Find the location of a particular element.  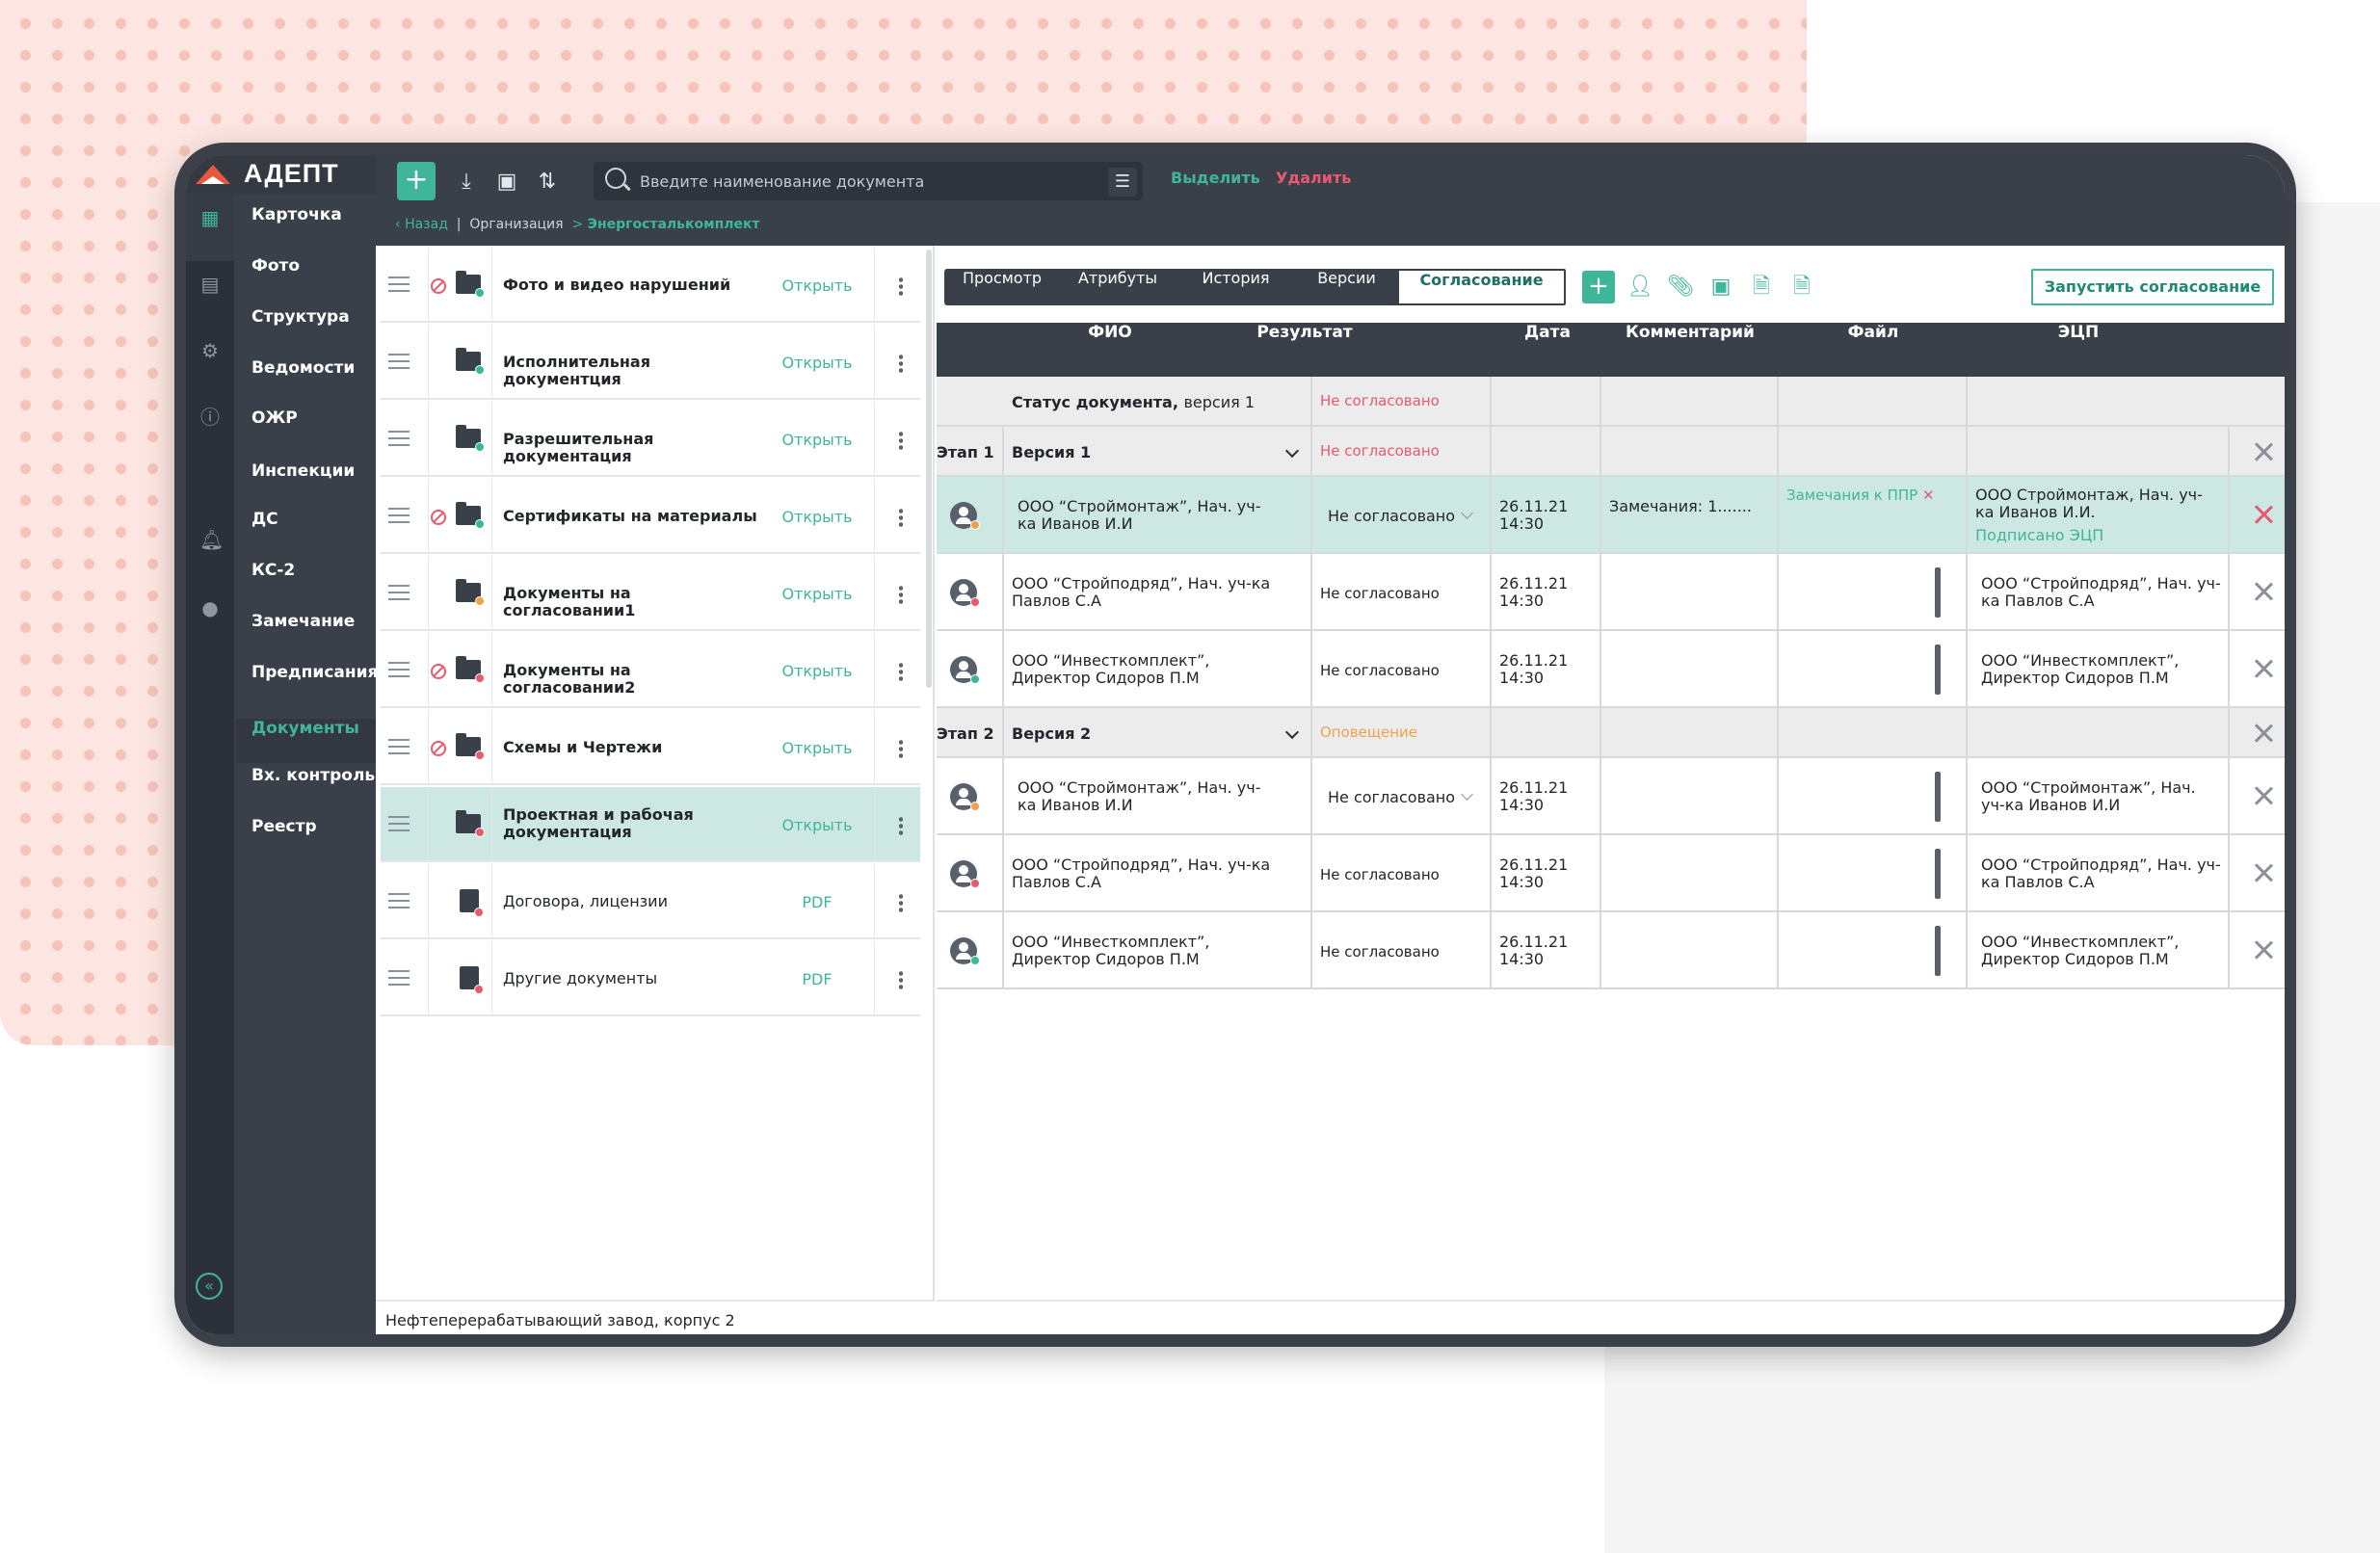

sidebar-item: Фото is located at coordinates (276, 266).